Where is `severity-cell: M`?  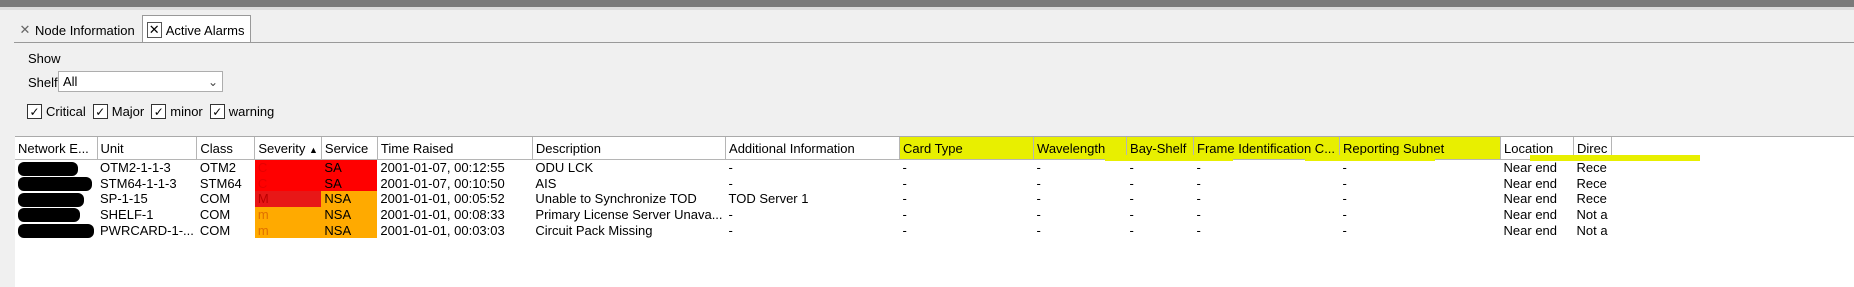 severity-cell: M is located at coordinates (288, 199).